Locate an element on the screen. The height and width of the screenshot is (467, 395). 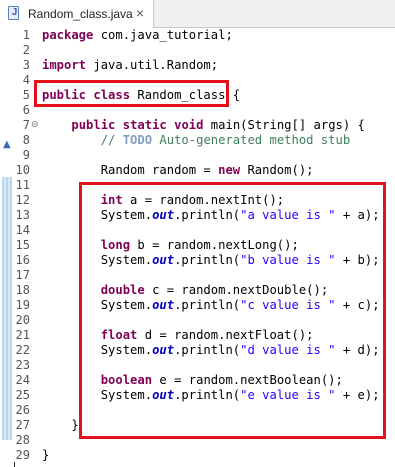
editor-tab-bar: J Random_class.java × is located at coordinates (197, 14).